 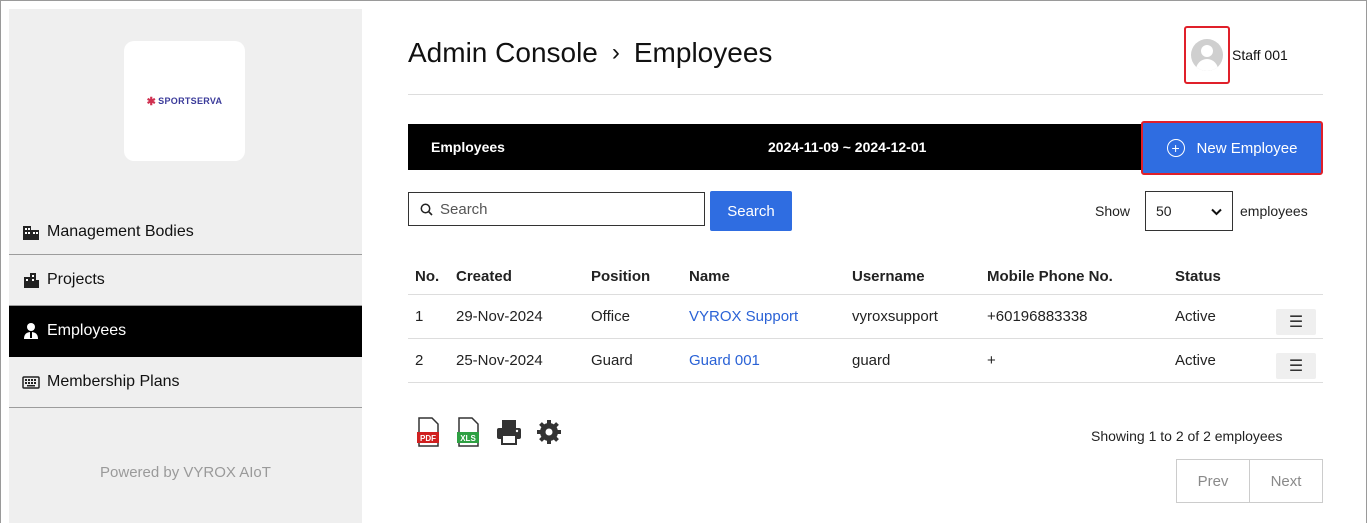 What do you see at coordinates (640, 276) in the screenshot?
I see `column-header-position: Position` at bounding box center [640, 276].